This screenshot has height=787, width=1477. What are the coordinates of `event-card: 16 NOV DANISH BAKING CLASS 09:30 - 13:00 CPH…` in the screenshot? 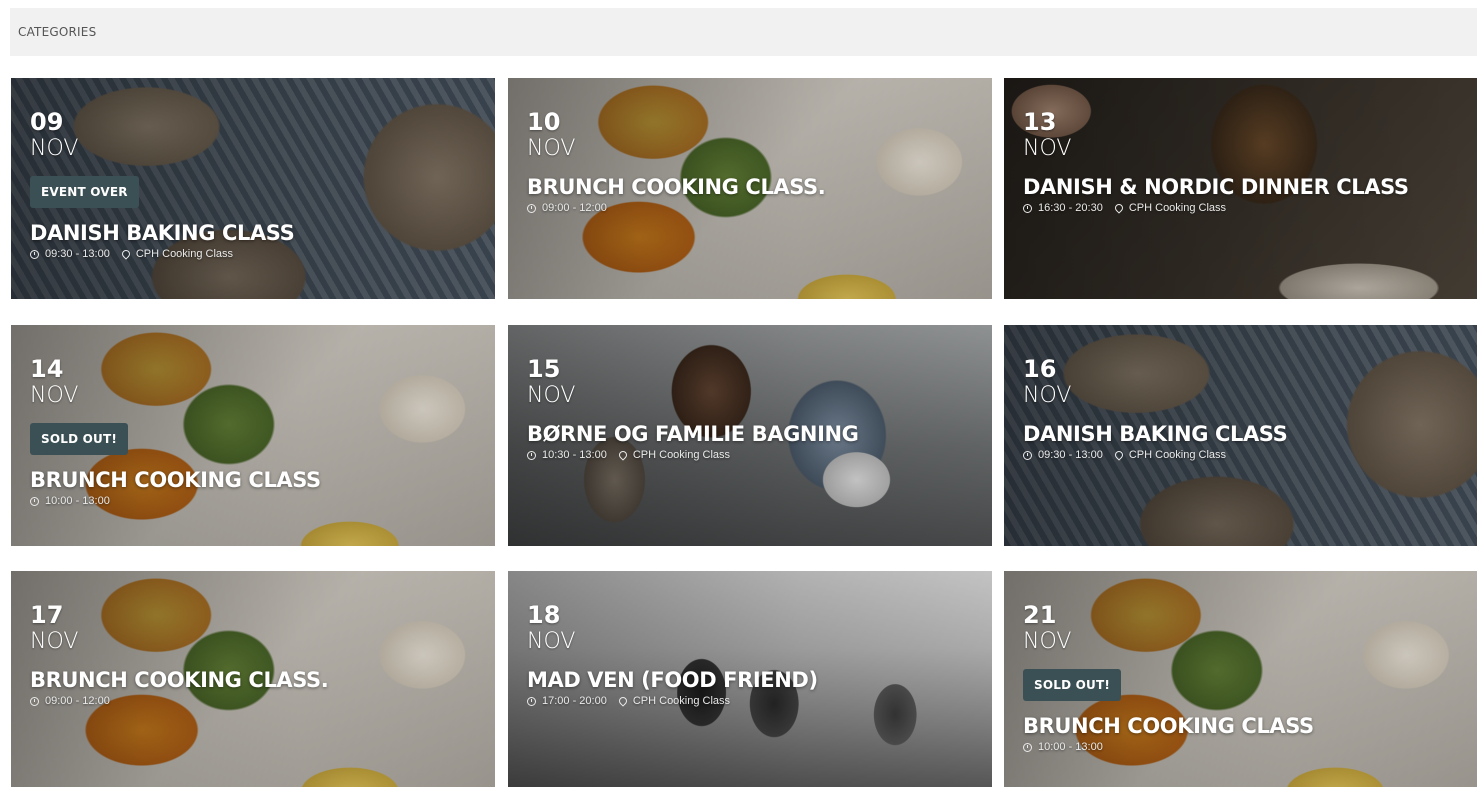 It's located at (1240, 435).